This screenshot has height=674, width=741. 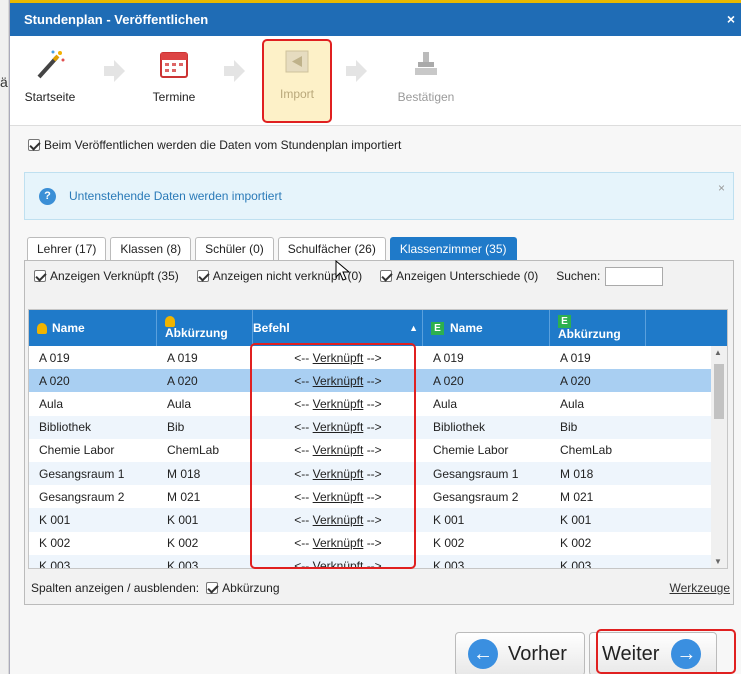 I want to click on background-window-strip: ä, so click(x=4, y=337).